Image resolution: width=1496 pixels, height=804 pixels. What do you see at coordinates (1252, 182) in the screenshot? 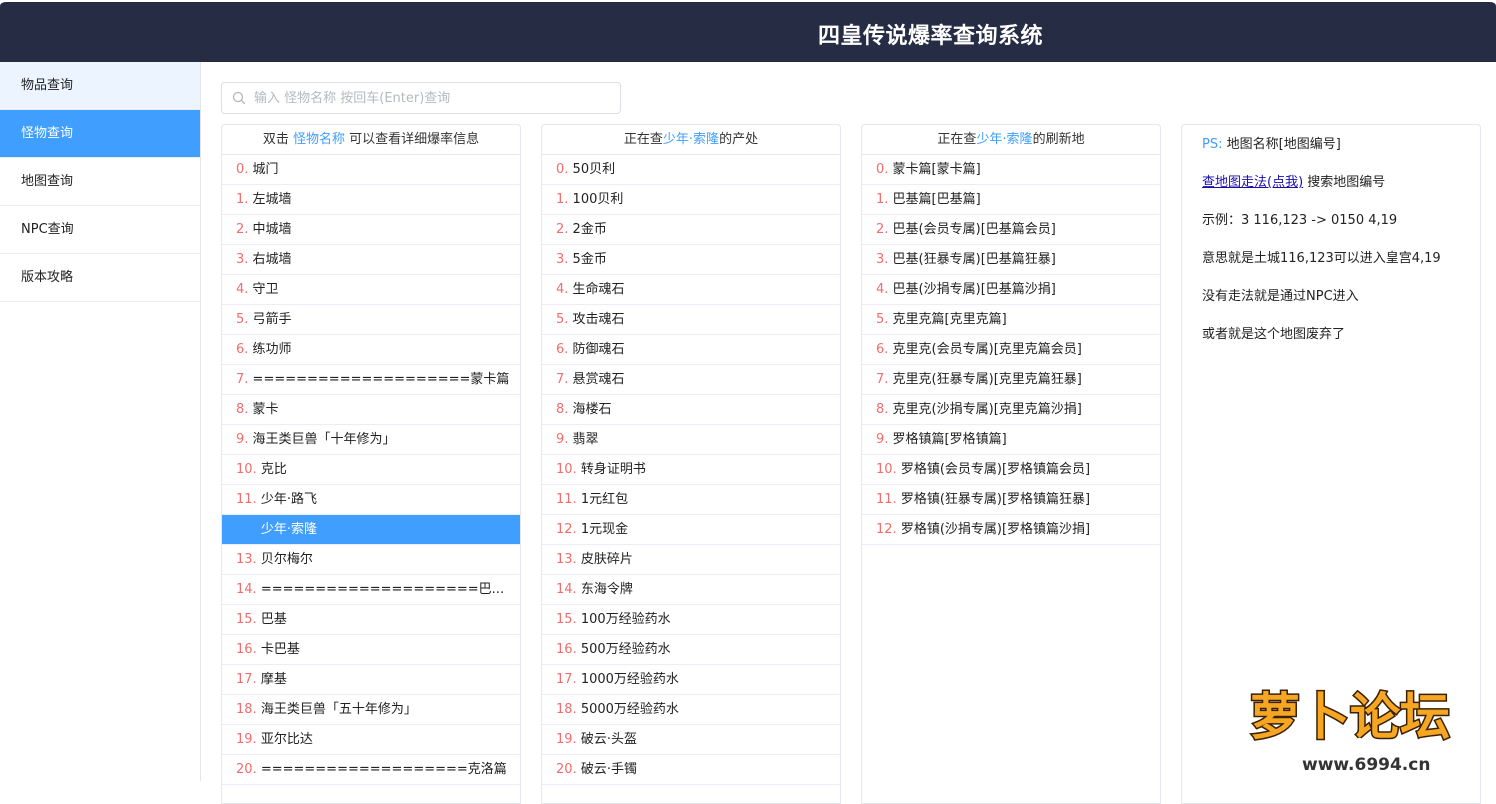
I see `map-route-link: 查地图走法(点我)` at bounding box center [1252, 182].